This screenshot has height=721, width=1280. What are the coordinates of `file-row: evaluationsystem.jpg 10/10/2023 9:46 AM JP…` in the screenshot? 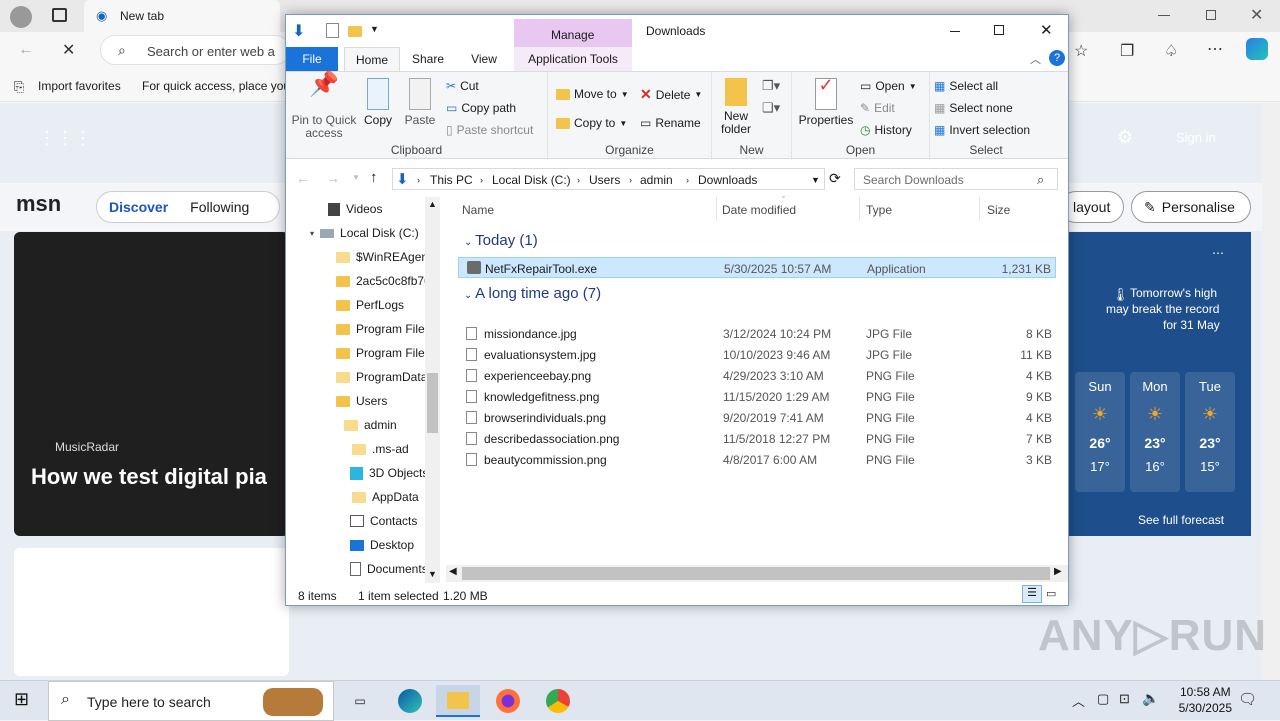 It's located at (757, 354).